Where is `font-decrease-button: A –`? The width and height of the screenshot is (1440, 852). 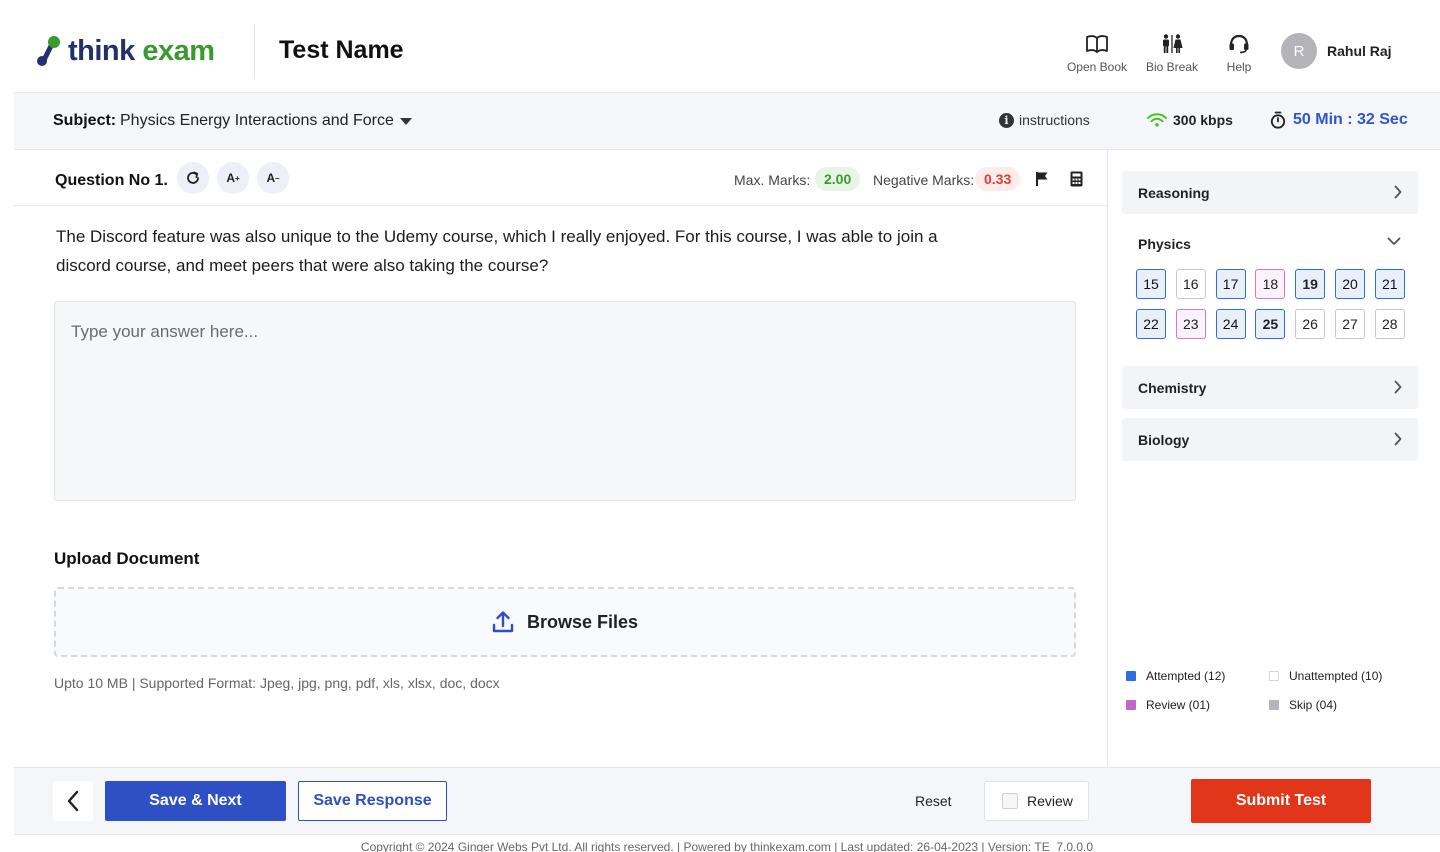 font-decrease-button: A – is located at coordinates (273, 178).